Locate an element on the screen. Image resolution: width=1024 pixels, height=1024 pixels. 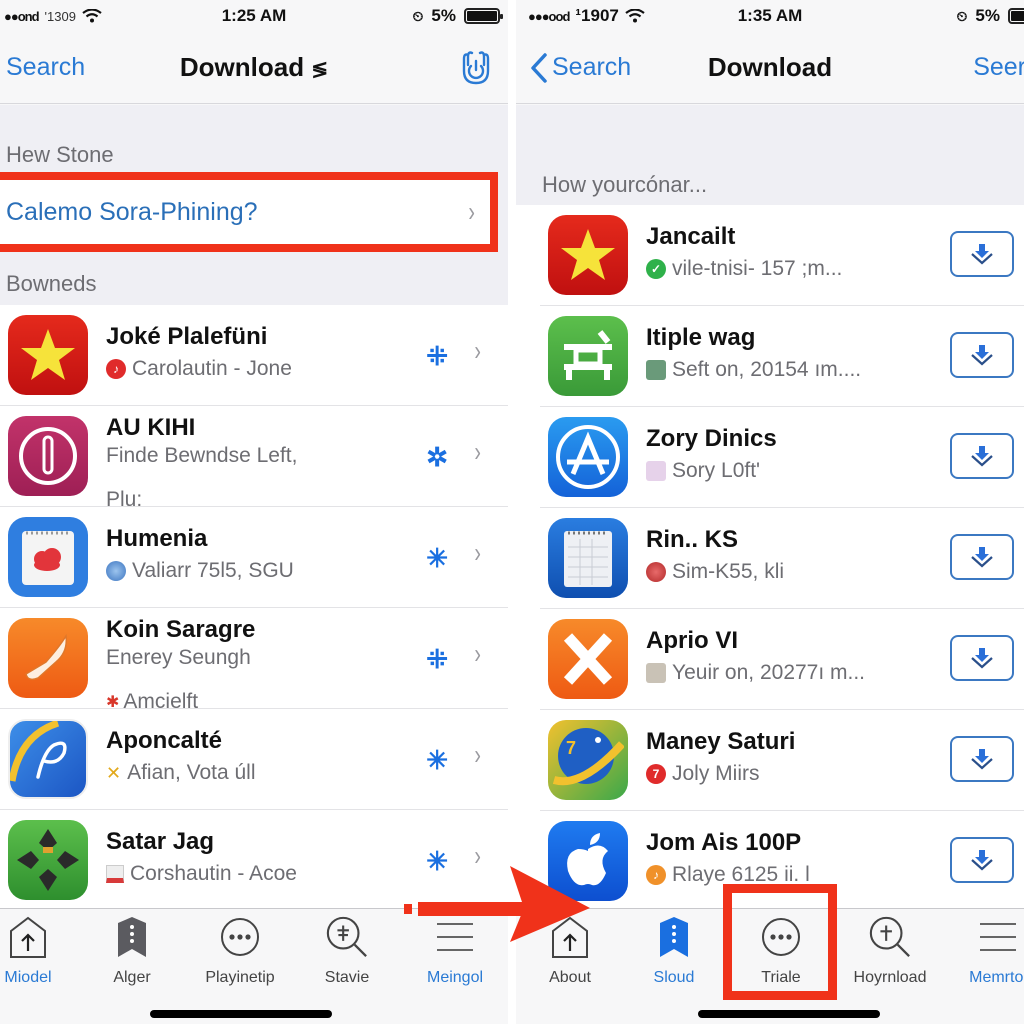
pen-app-icon is located at coordinates (48, 759).